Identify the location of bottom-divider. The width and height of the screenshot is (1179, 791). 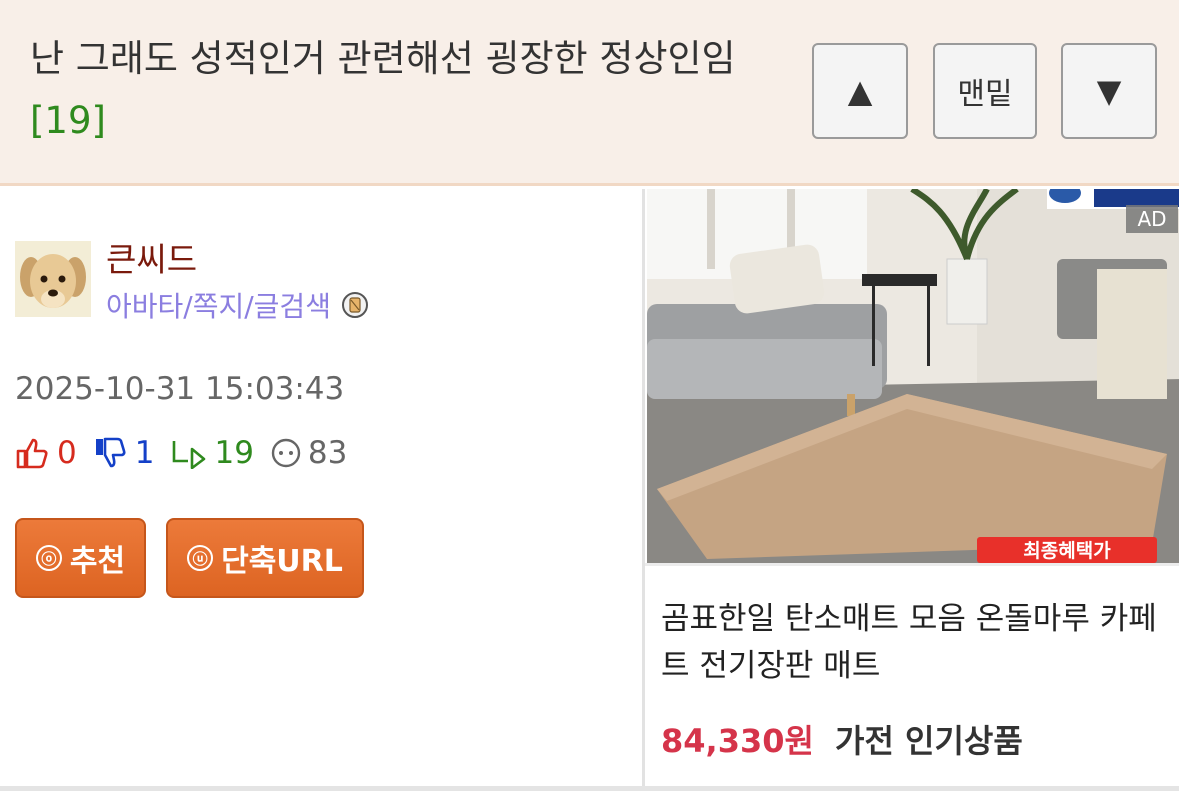
(589, 788).